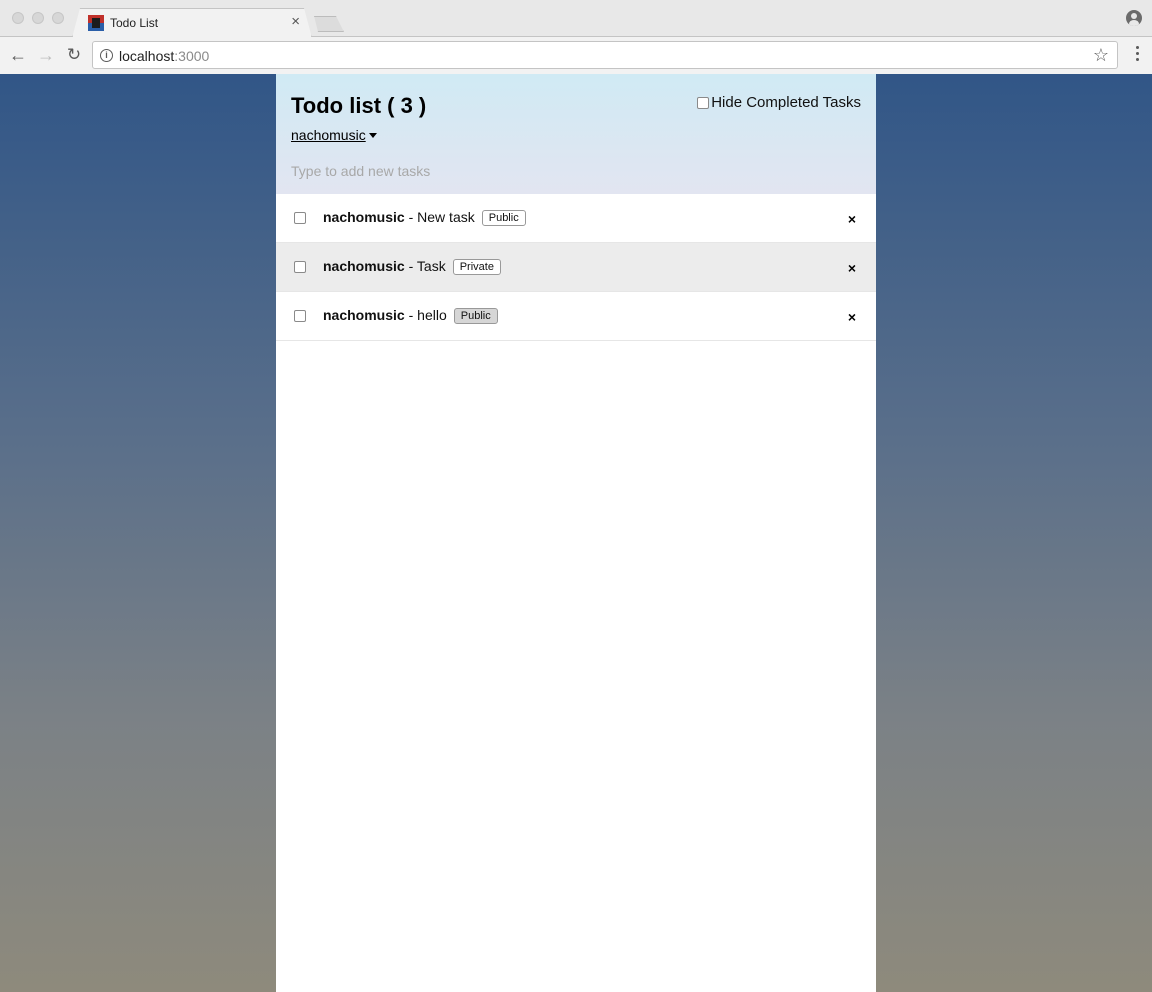 The width and height of the screenshot is (1152, 992). Describe the element at coordinates (432, 315) in the screenshot. I see `task-label: hello` at that location.